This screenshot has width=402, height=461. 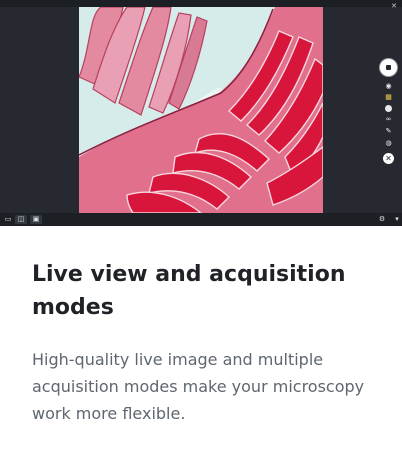 I want to click on cog-icon: ⚙, so click(x=382, y=219).